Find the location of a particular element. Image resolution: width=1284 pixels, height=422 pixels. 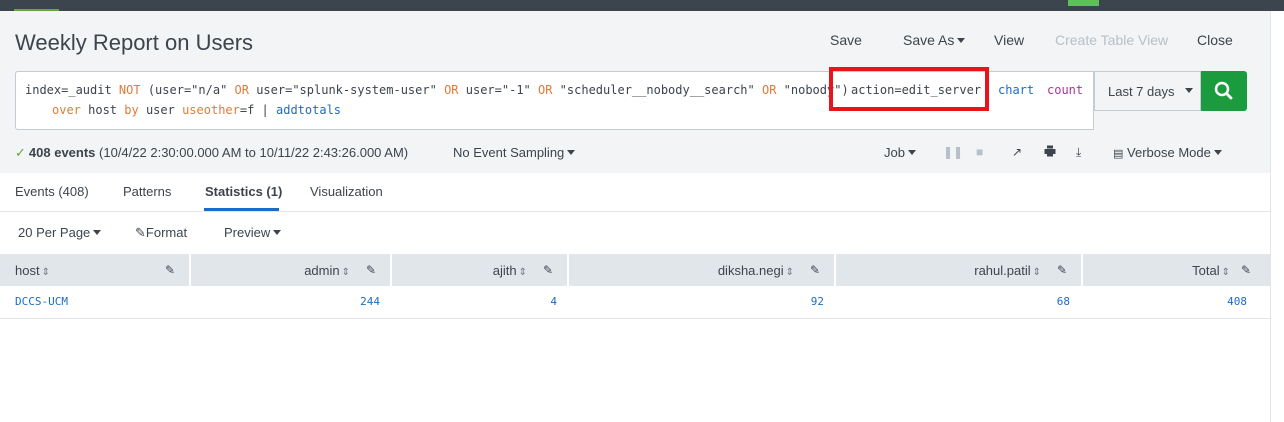

app-bar-indicator is located at coordinates (1083, 3).